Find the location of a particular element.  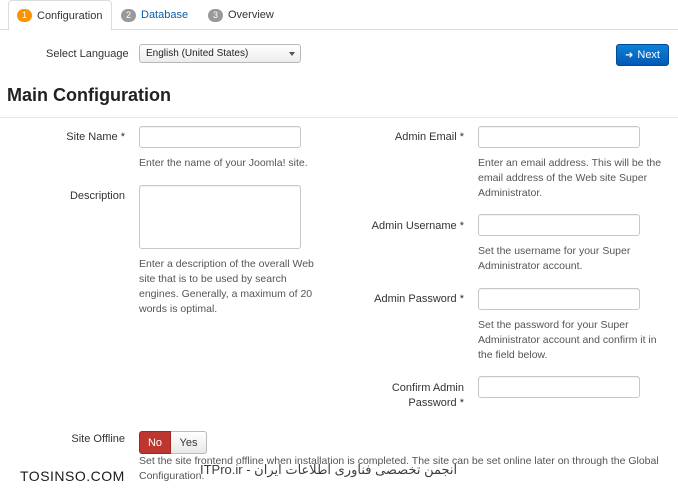

tab-overview: 3 Overview is located at coordinates (241, 15).